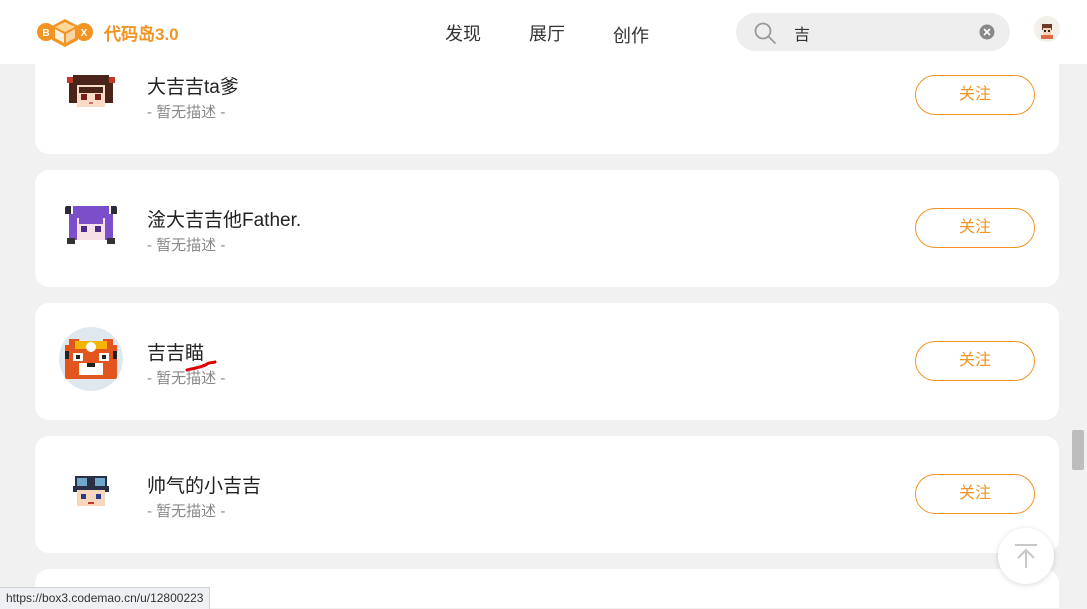  Describe the element at coordinates (547, 33) in the screenshot. I see `nav-gallery: 展厅` at that location.